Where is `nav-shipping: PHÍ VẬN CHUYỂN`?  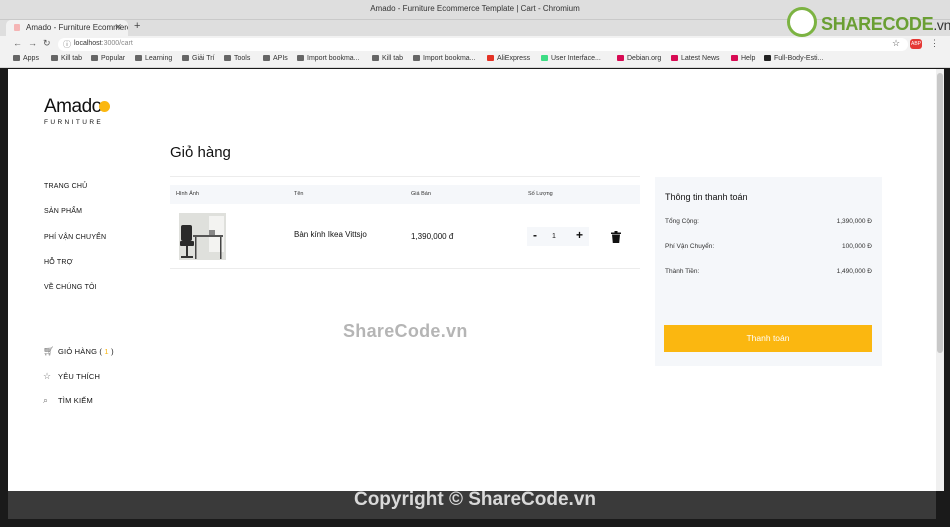
nav-shipping: PHÍ VẬN CHUYỂN is located at coordinates (75, 237).